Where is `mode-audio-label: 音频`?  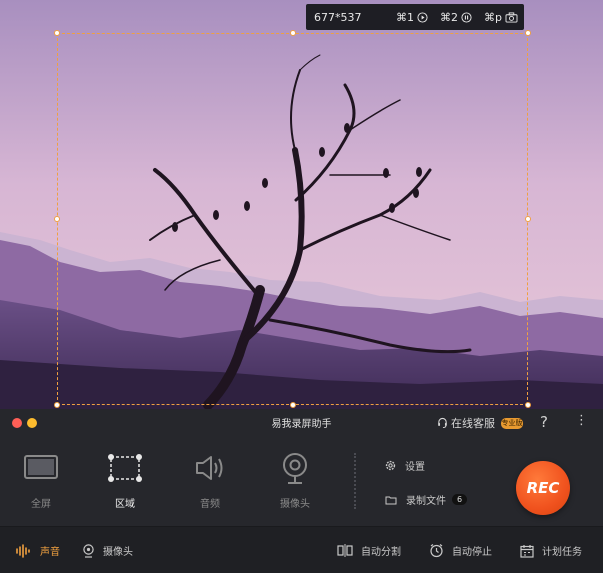 mode-audio-label: 音频 is located at coordinates (210, 504).